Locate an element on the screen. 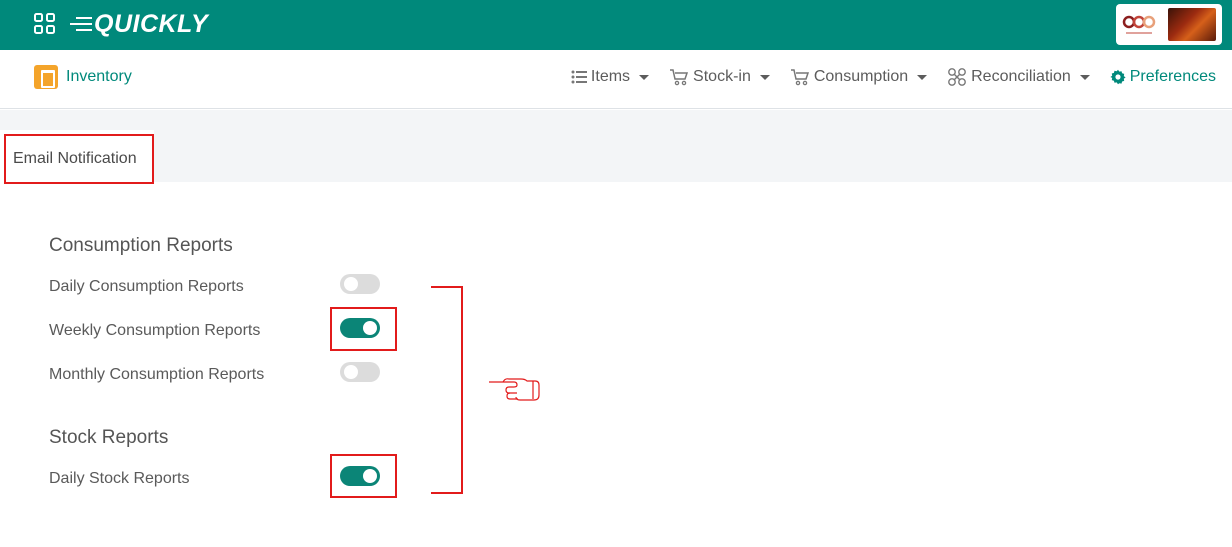 This screenshot has width=1232, height=547. menu-stock-in-label: Stock-in is located at coordinates (722, 76).